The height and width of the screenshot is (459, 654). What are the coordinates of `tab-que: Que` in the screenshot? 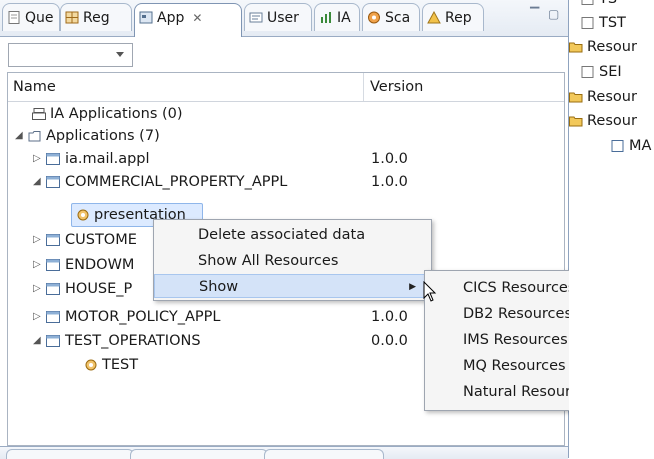 It's located at (31, 17).